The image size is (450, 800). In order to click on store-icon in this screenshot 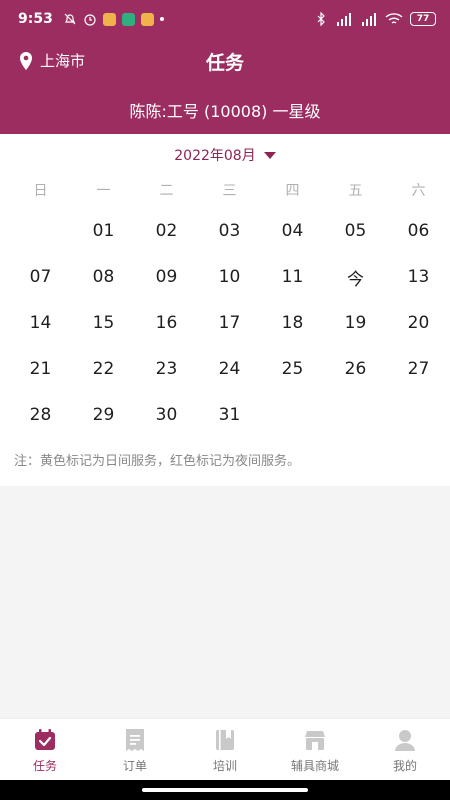, I will do `click(315, 740)`.